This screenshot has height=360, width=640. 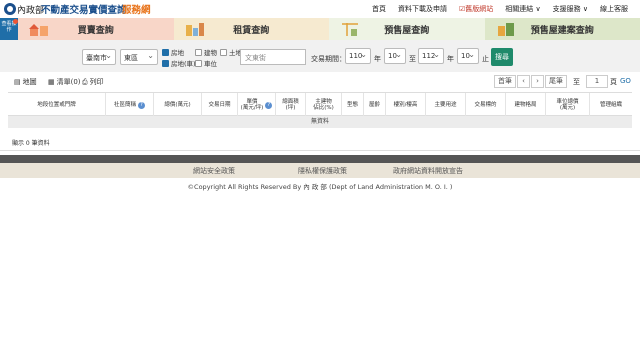 I want to click on footer-links: 網站安全政策 隱私權保護政策 政府網站資料開放宣告, so click(x=320, y=170).